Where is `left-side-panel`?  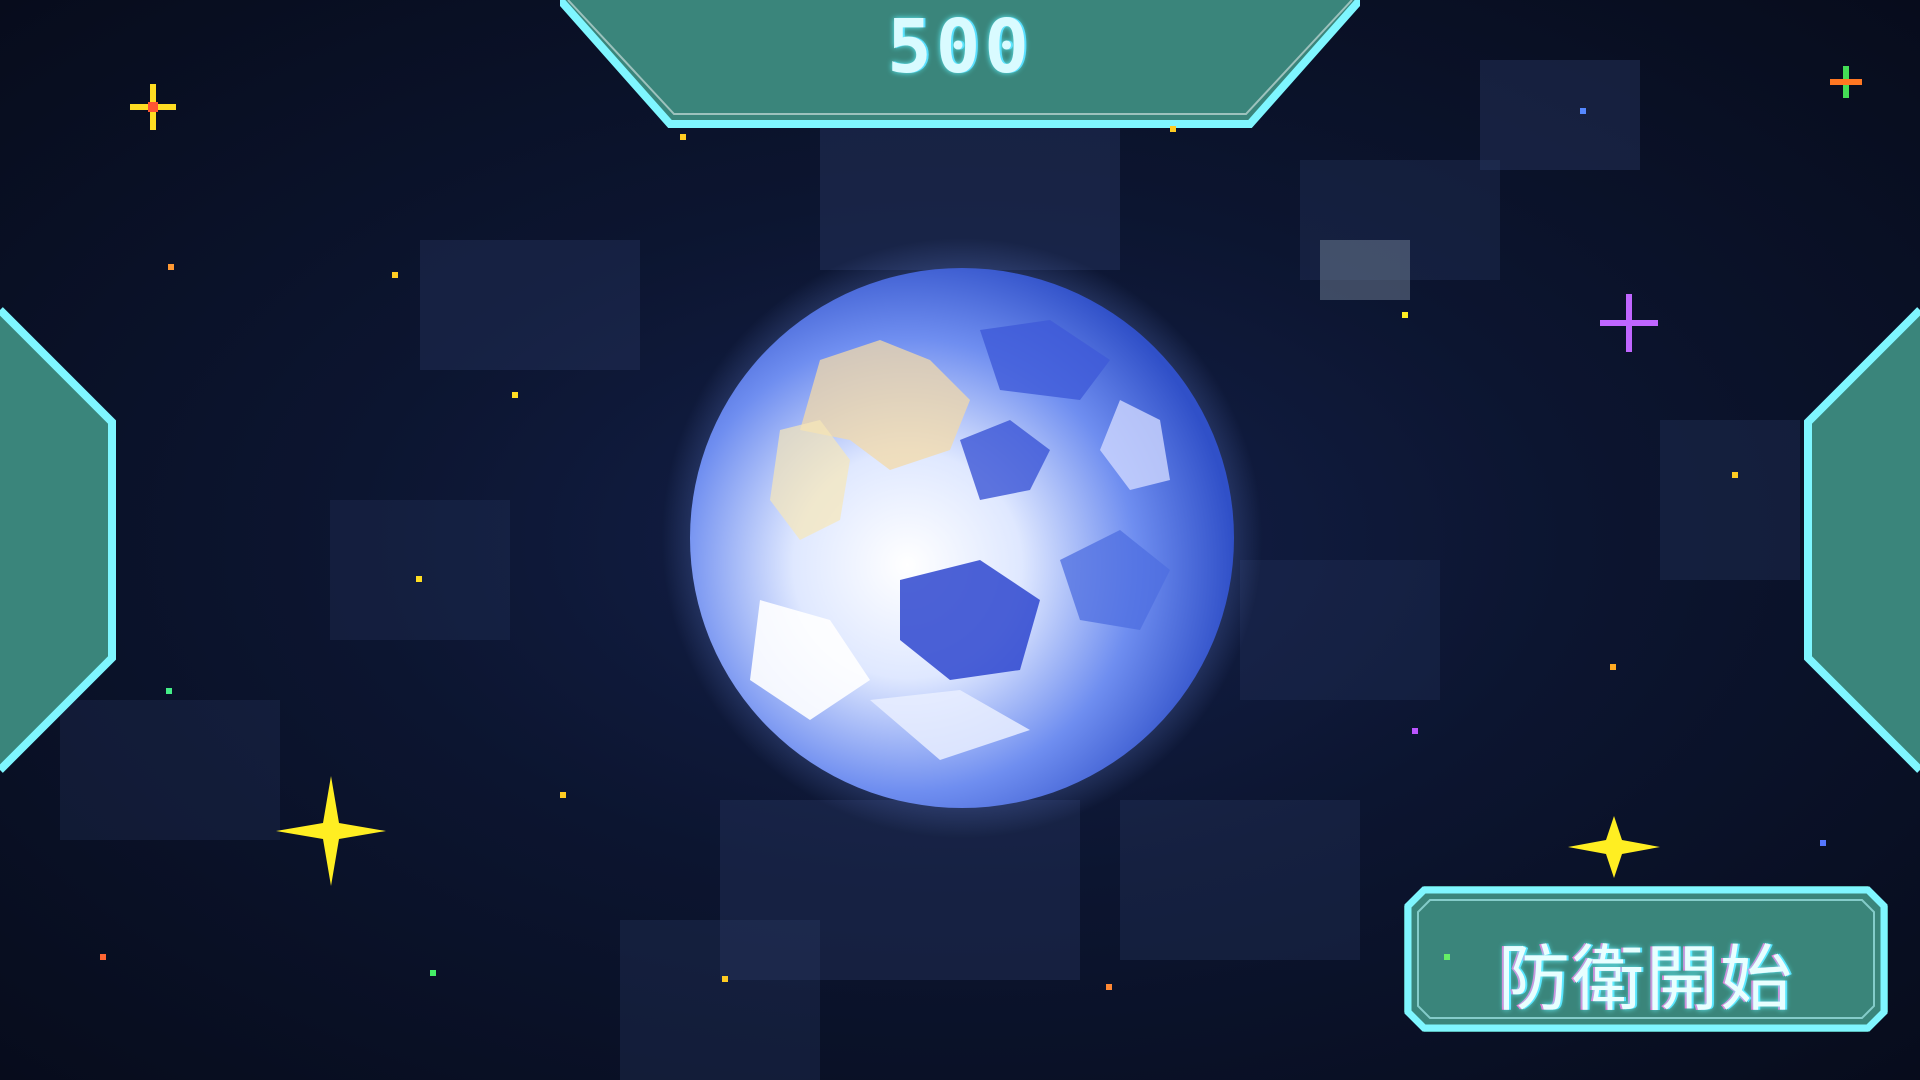
left-side-panel is located at coordinates (60, 540).